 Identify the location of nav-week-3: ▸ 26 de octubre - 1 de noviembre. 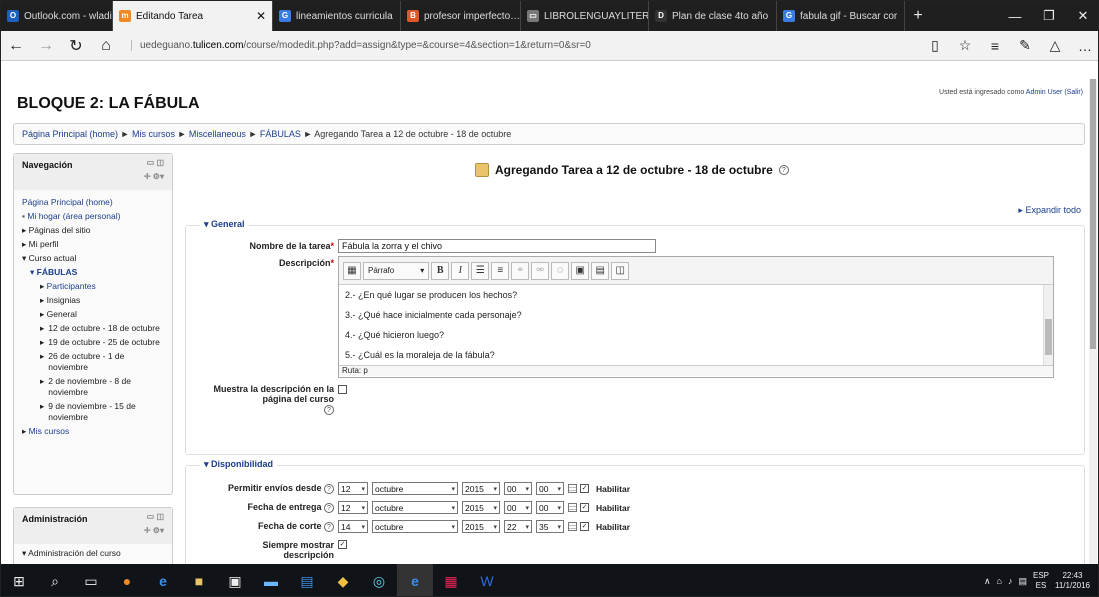
(93, 362).